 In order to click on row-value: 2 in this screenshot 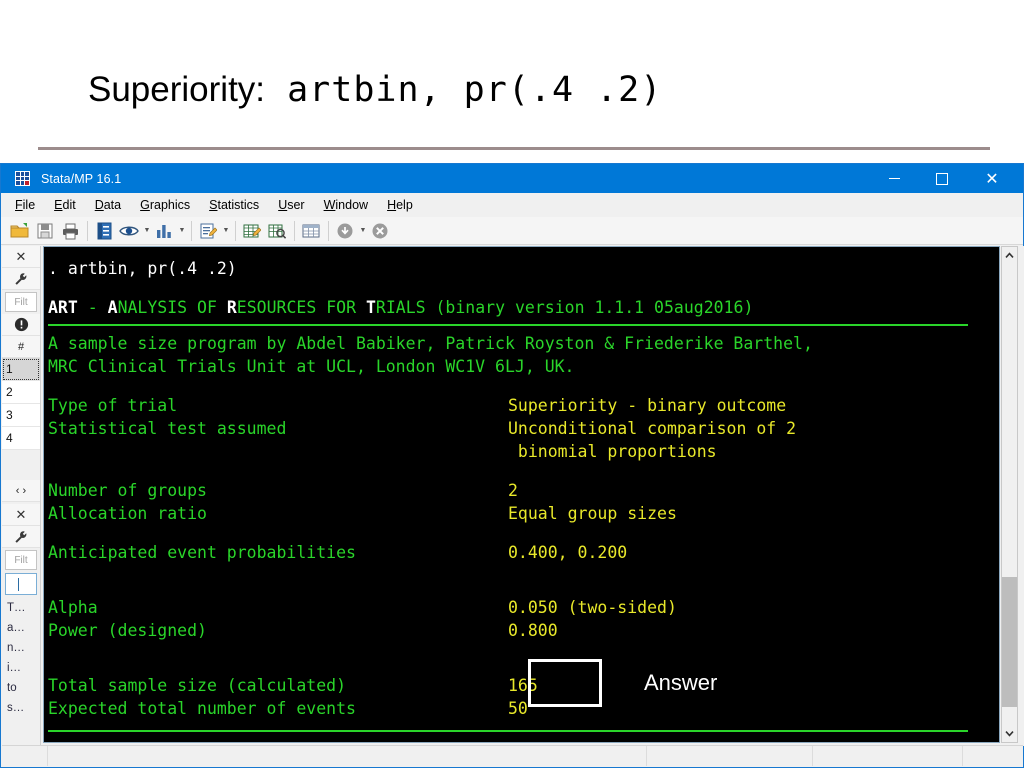, I will do `click(513, 490)`.